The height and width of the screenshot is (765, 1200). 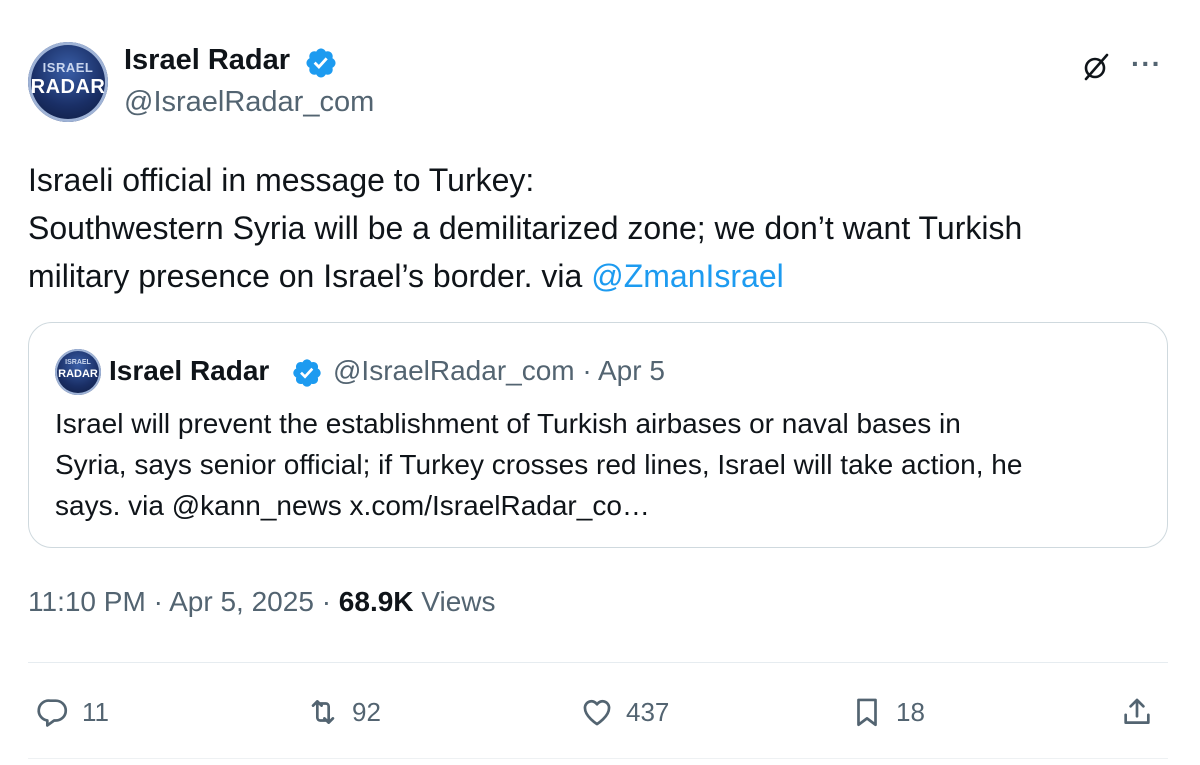 What do you see at coordinates (249, 102) in the screenshot?
I see `author-handle: @IsraelRadar_com` at bounding box center [249, 102].